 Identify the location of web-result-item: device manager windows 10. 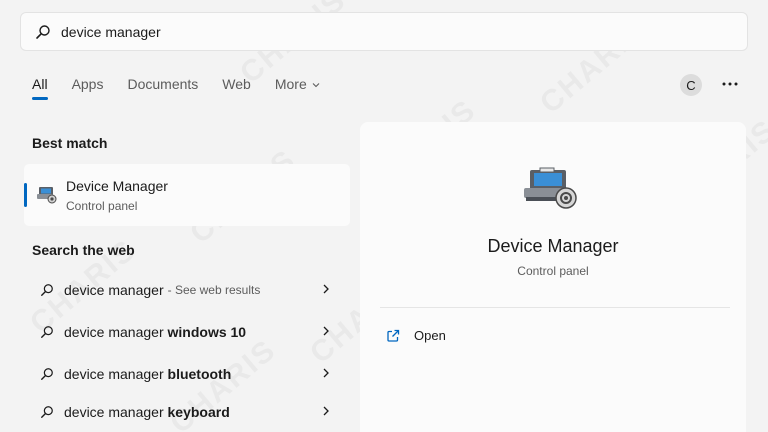
(187, 332).